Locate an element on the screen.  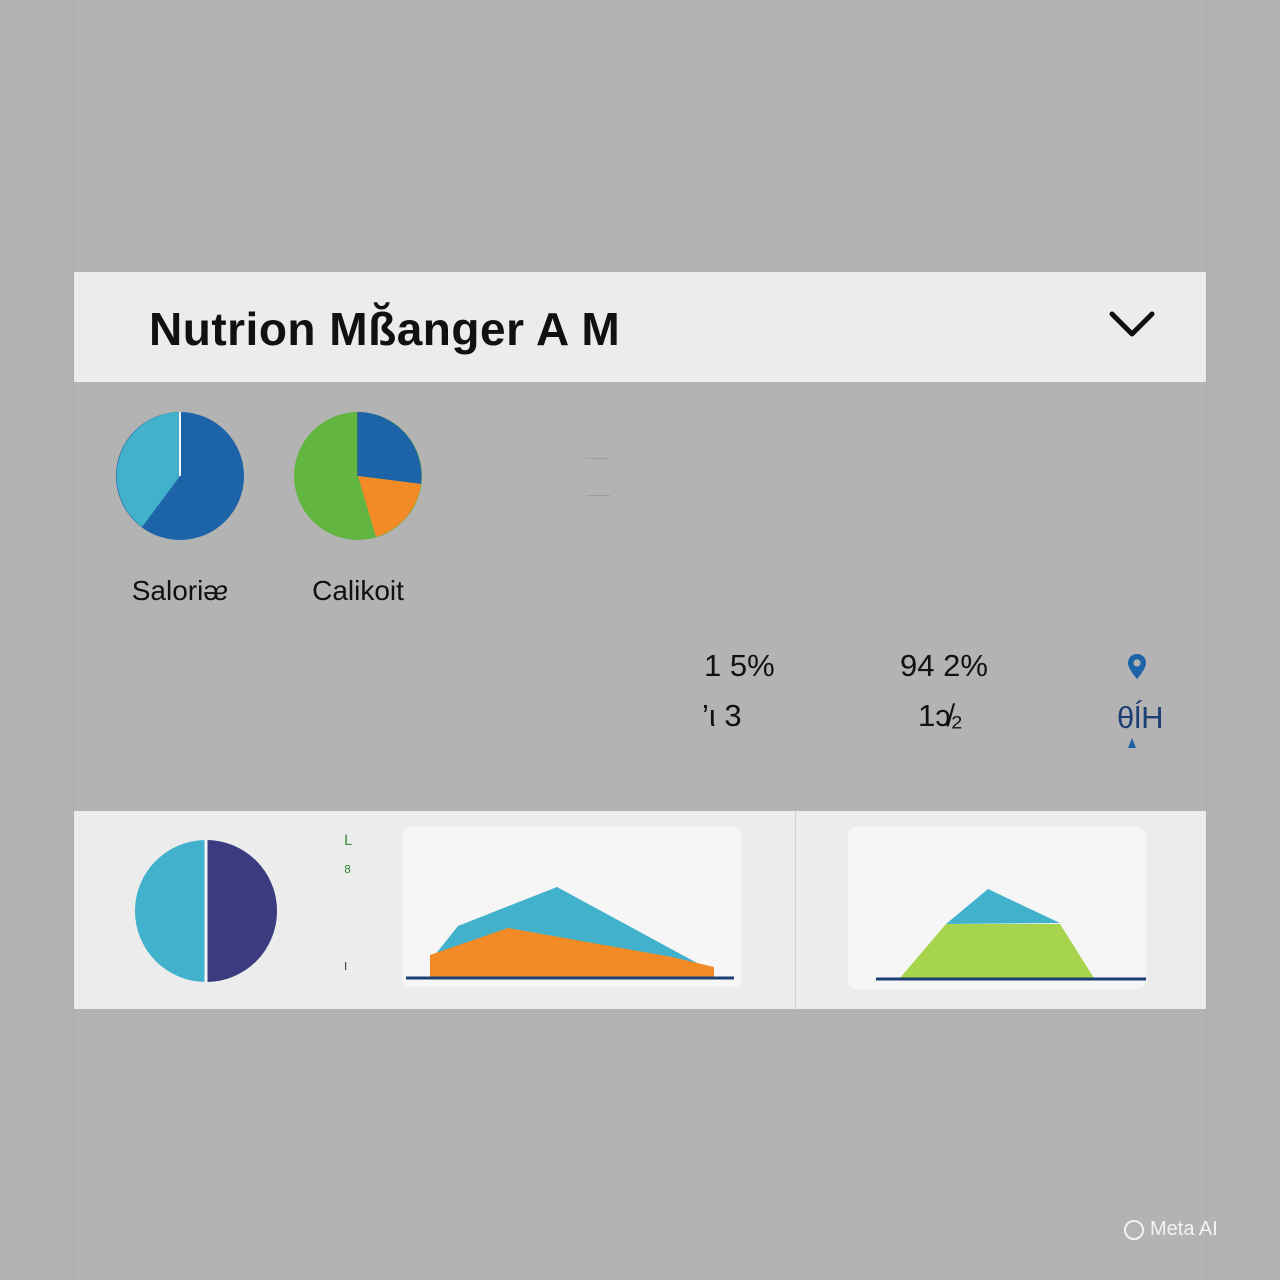
left-frame-line is located at coordinates (73, 640).